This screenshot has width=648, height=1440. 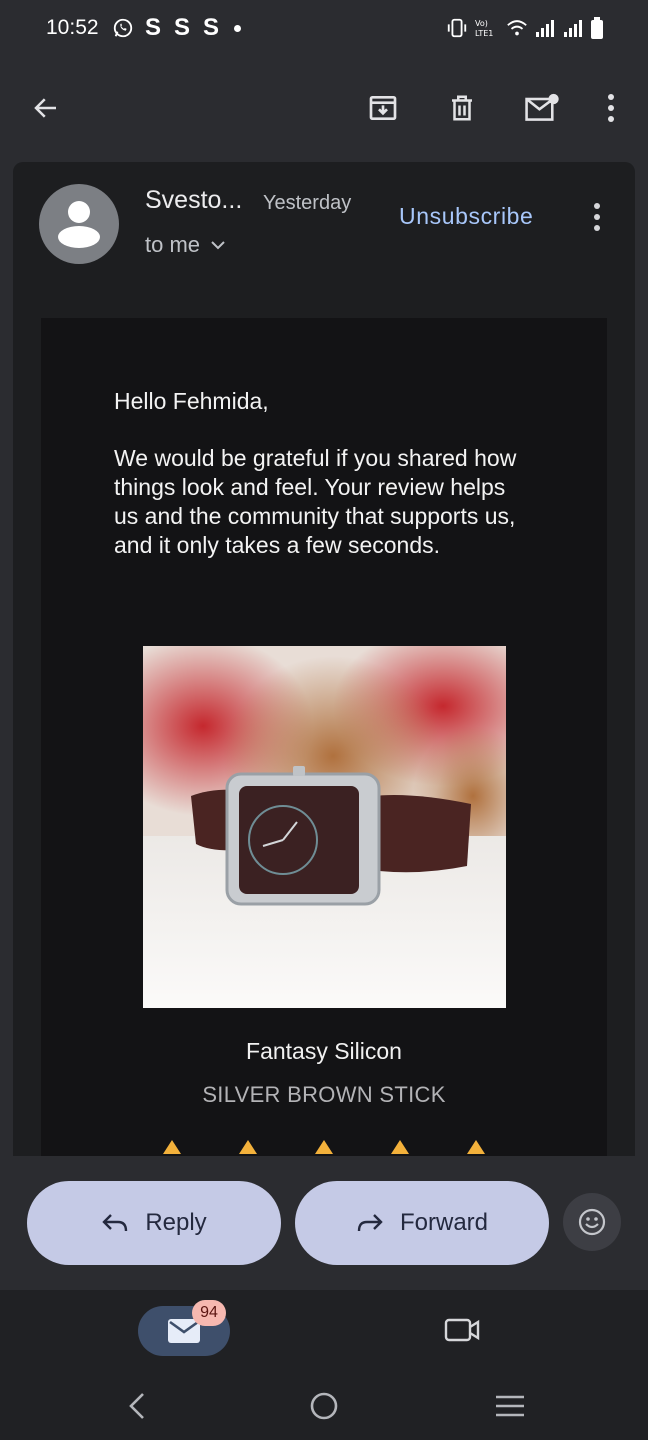 I want to click on watch-photo, so click(x=324, y=827).